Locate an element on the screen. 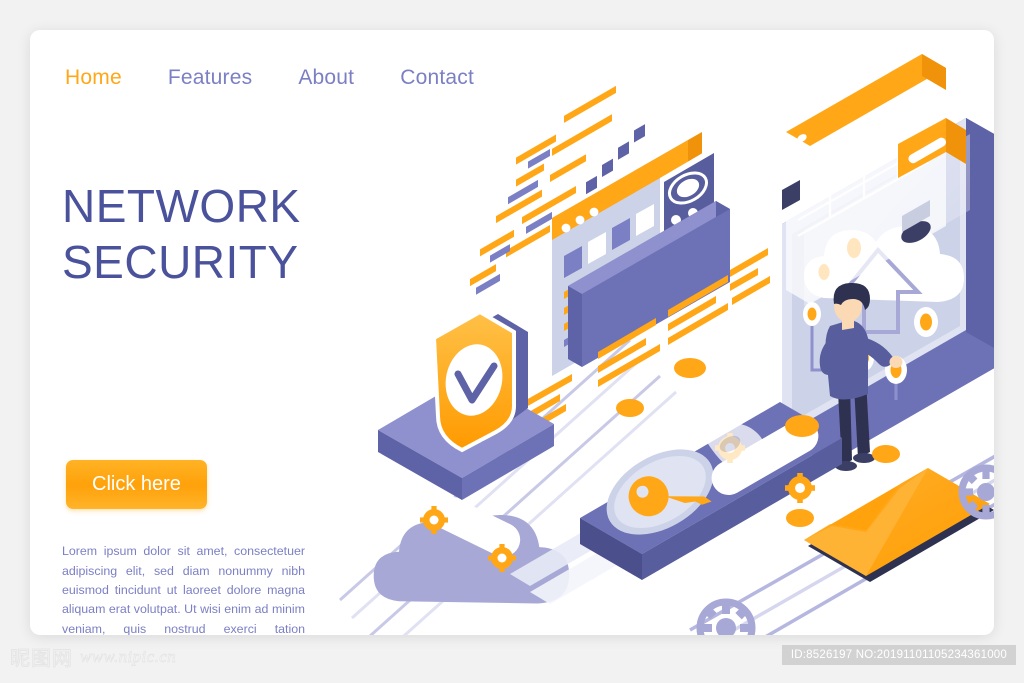  nav-item-about: About is located at coordinates (326, 78).